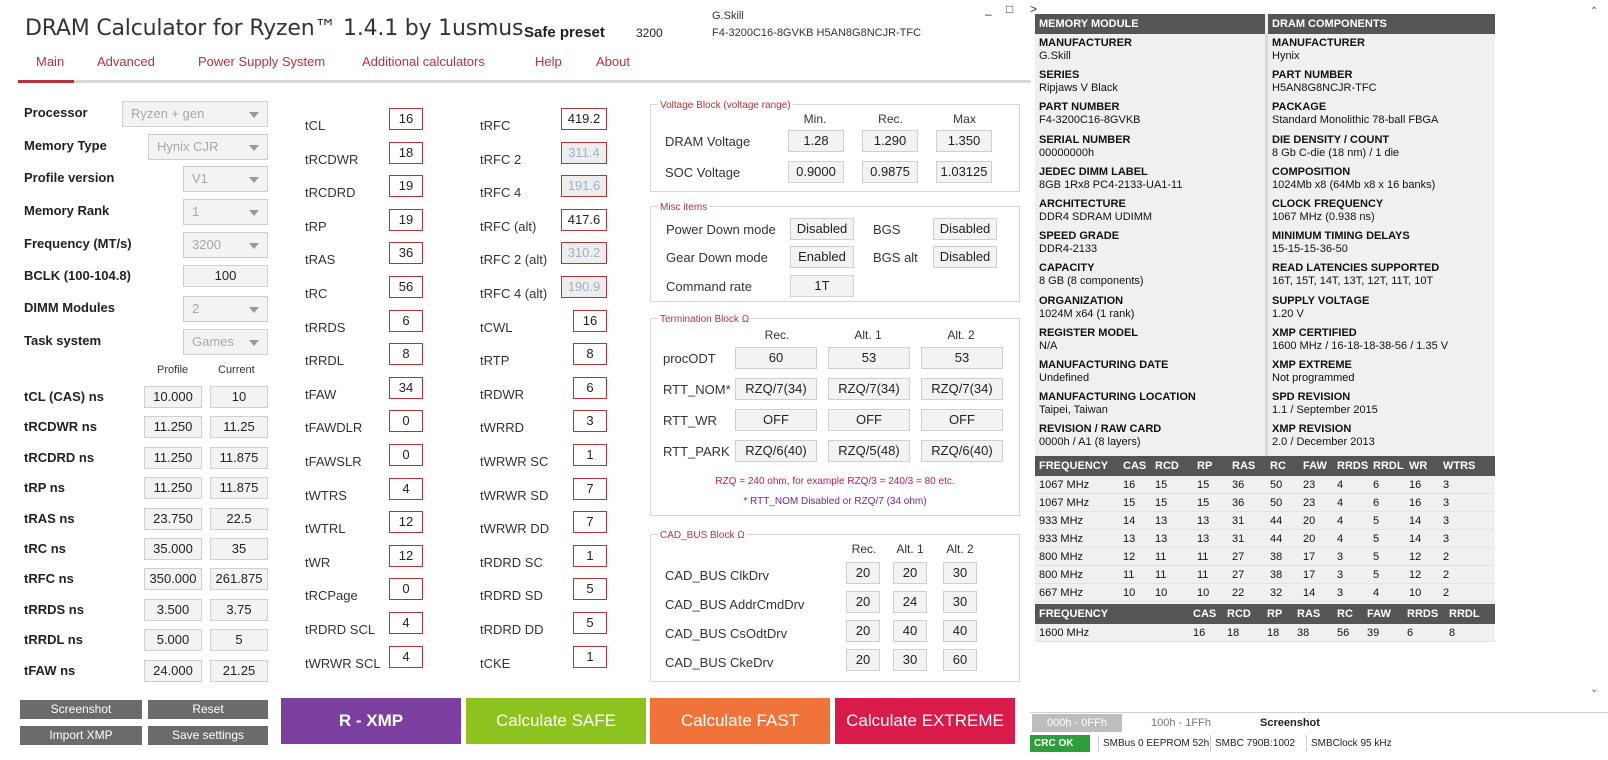  I want to click on tab-help: Help, so click(548, 61).